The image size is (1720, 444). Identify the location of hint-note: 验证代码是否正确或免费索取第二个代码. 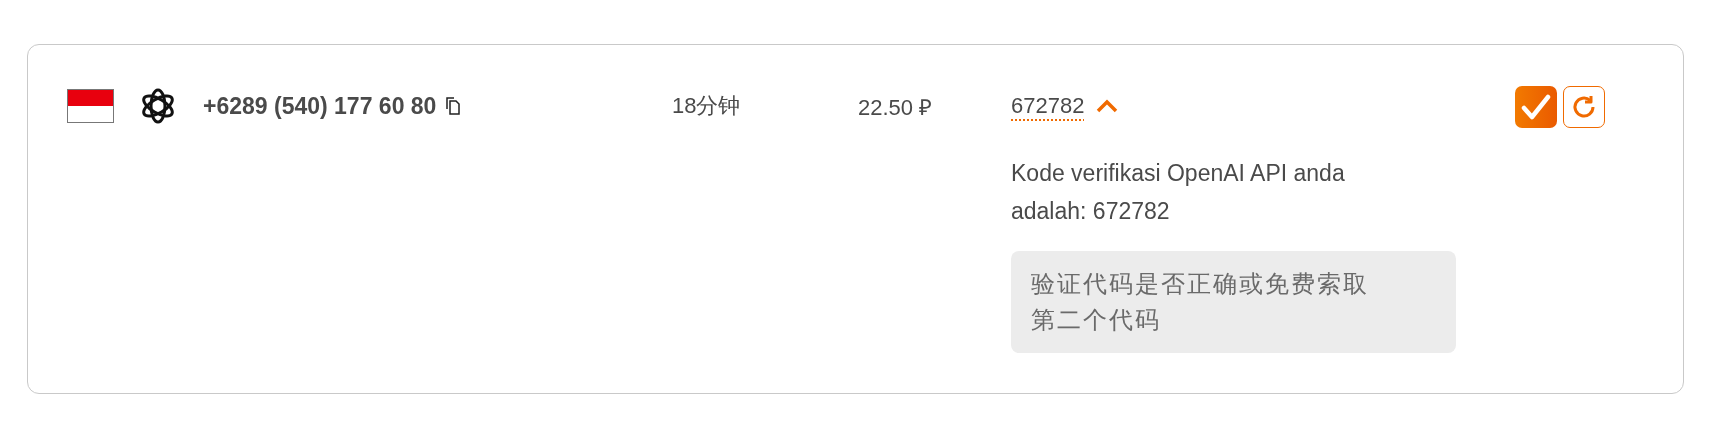
(1233, 302).